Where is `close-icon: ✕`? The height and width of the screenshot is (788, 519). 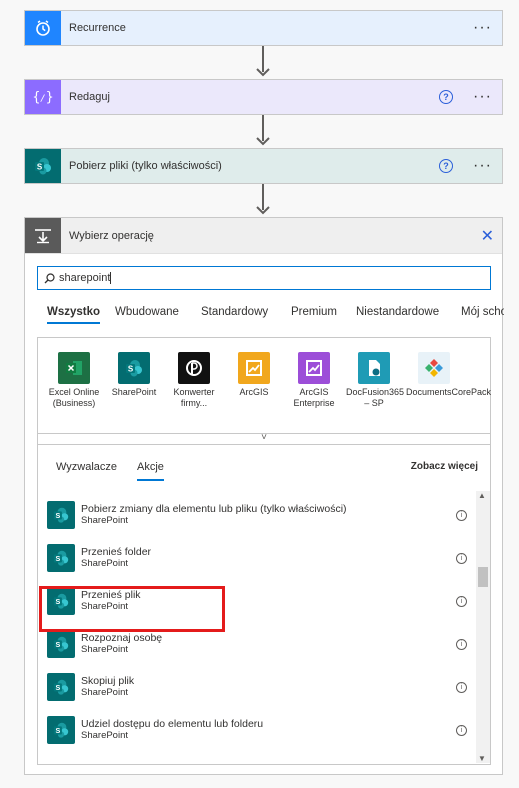 close-icon: ✕ is located at coordinates (487, 236).